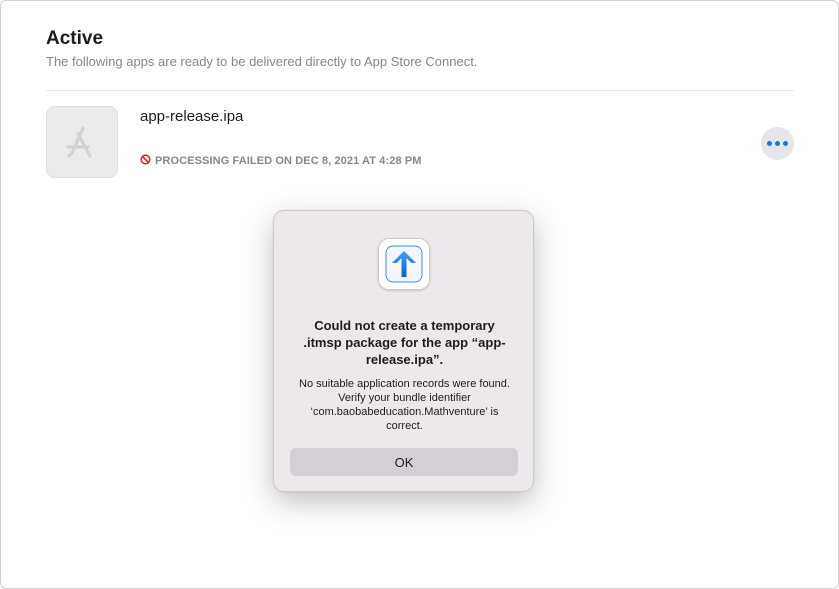 The height and width of the screenshot is (589, 839). I want to click on divider, so click(420, 90).